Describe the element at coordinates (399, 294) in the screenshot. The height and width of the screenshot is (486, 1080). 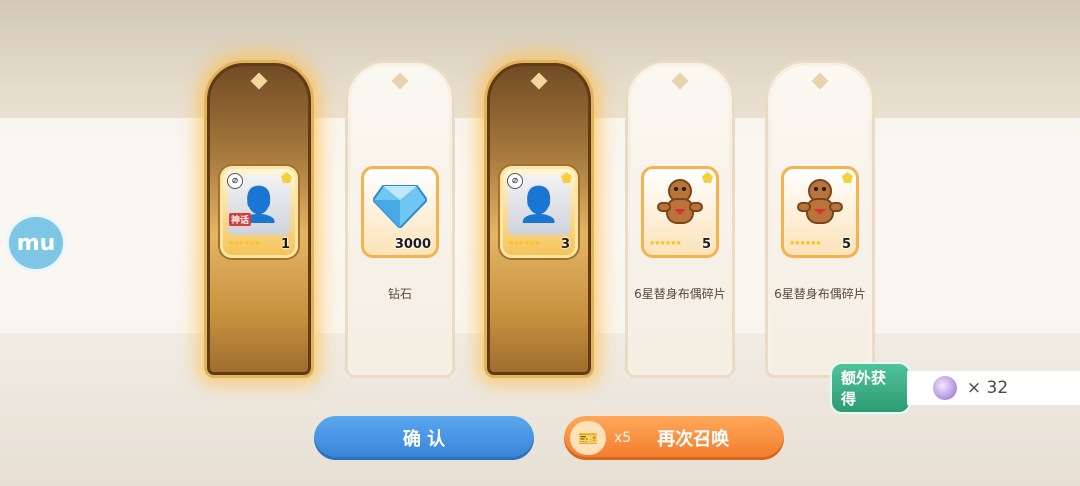
I see `card-label: 钻石` at that location.